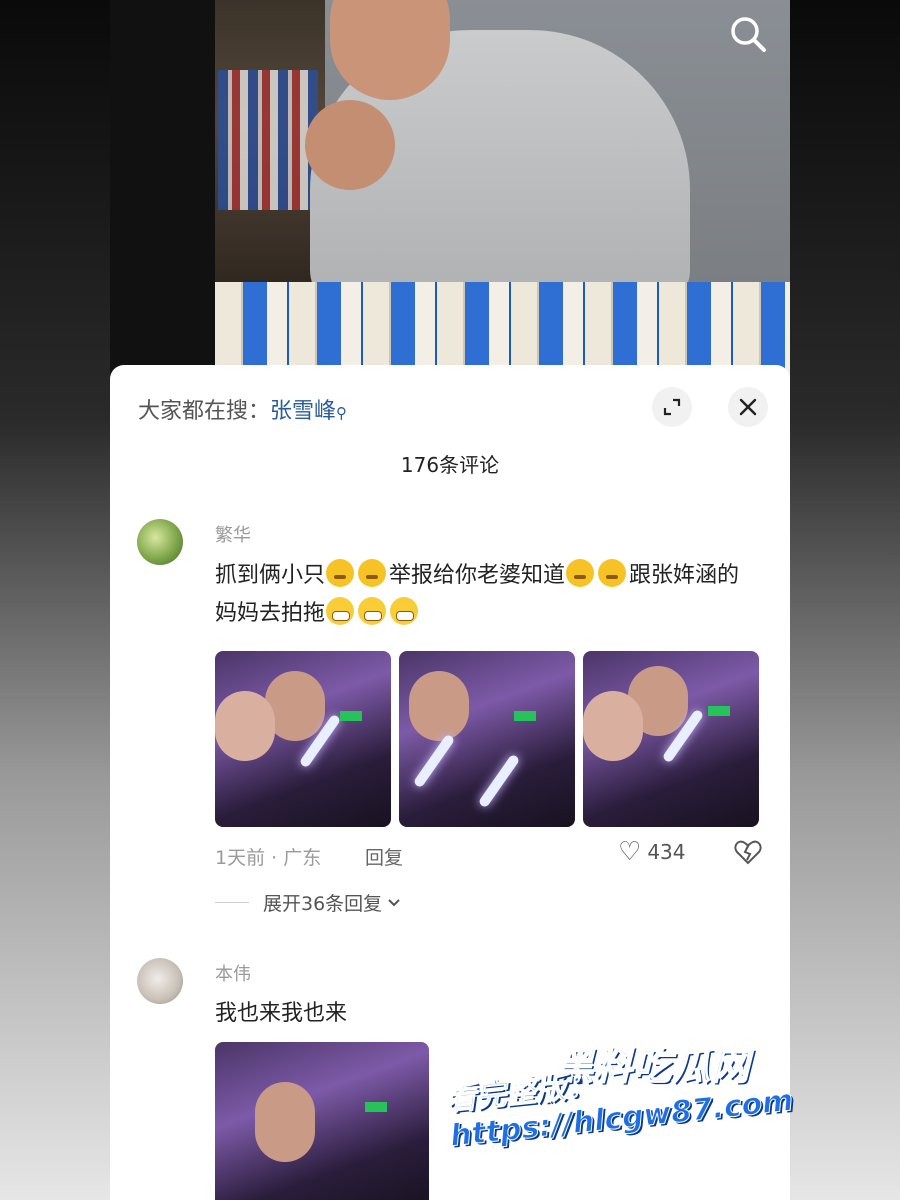 The image size is (900, 1200). I want to click on search-suggestion-prefix: 大家都在搜：, so click(204, 411).